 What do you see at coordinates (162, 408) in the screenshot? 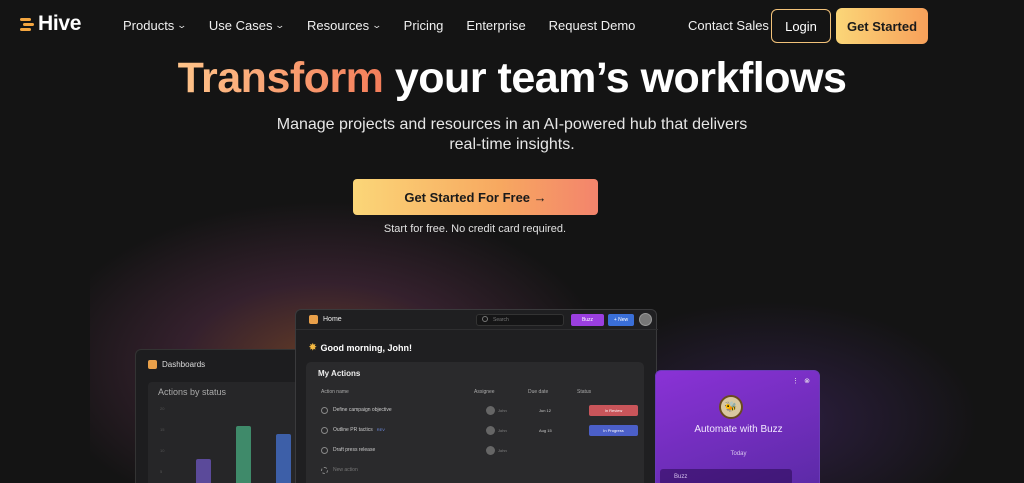
I see `axis-label: 20` at bounding box center [162, 408].